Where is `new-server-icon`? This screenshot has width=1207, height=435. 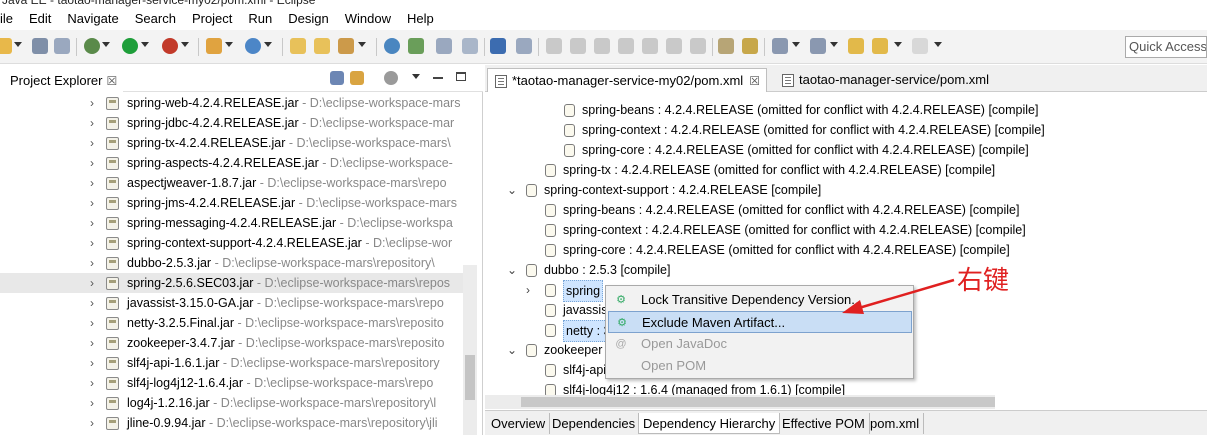 new-server-icon is located at coordinates (214, 46).